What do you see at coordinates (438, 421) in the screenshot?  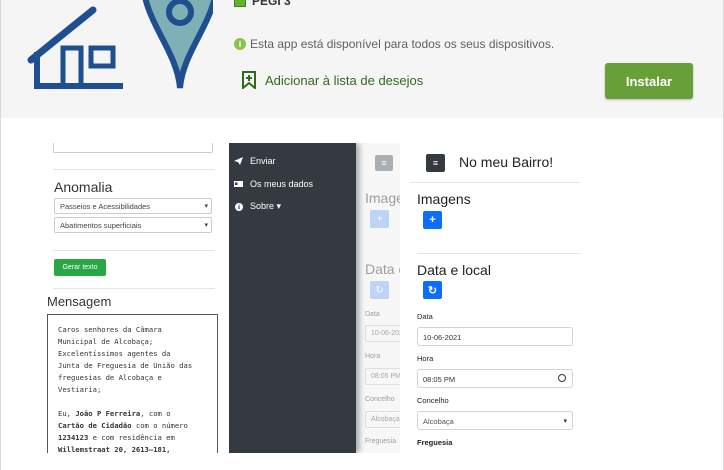 I see `municipality-value: Alcobaça` at bounding box center [438, 421].